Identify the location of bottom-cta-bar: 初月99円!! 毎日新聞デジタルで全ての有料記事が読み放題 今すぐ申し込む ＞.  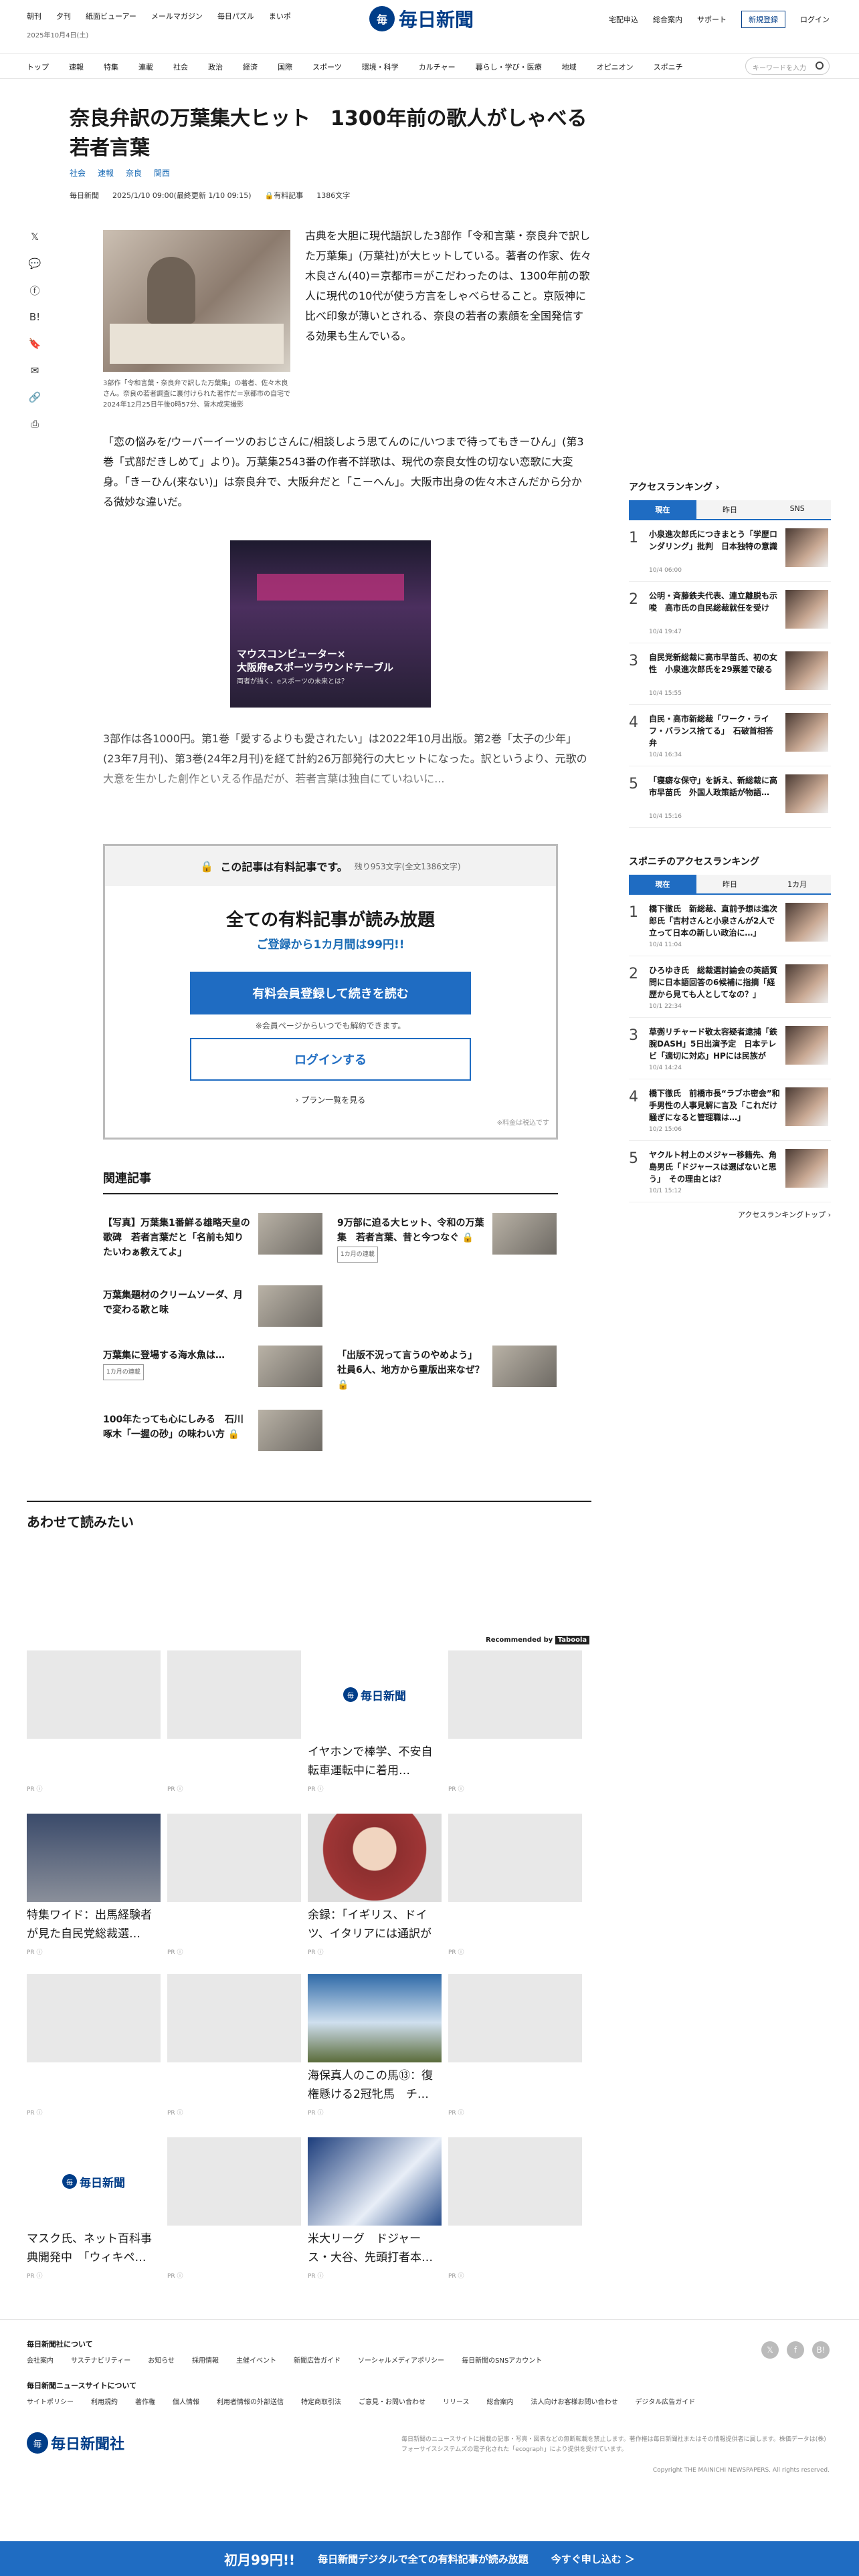
(429, 2558).